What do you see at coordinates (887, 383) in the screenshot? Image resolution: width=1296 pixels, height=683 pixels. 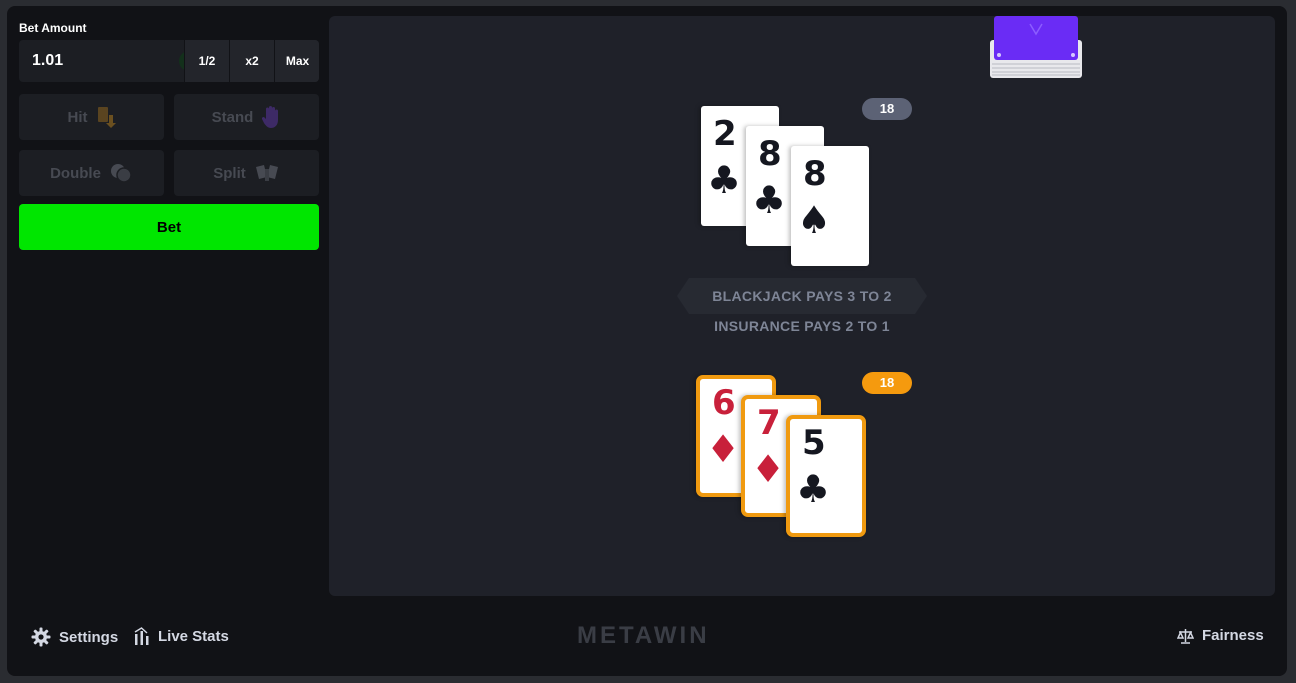 I see `player-score-badge: 18` at bounding box center [887, 383].